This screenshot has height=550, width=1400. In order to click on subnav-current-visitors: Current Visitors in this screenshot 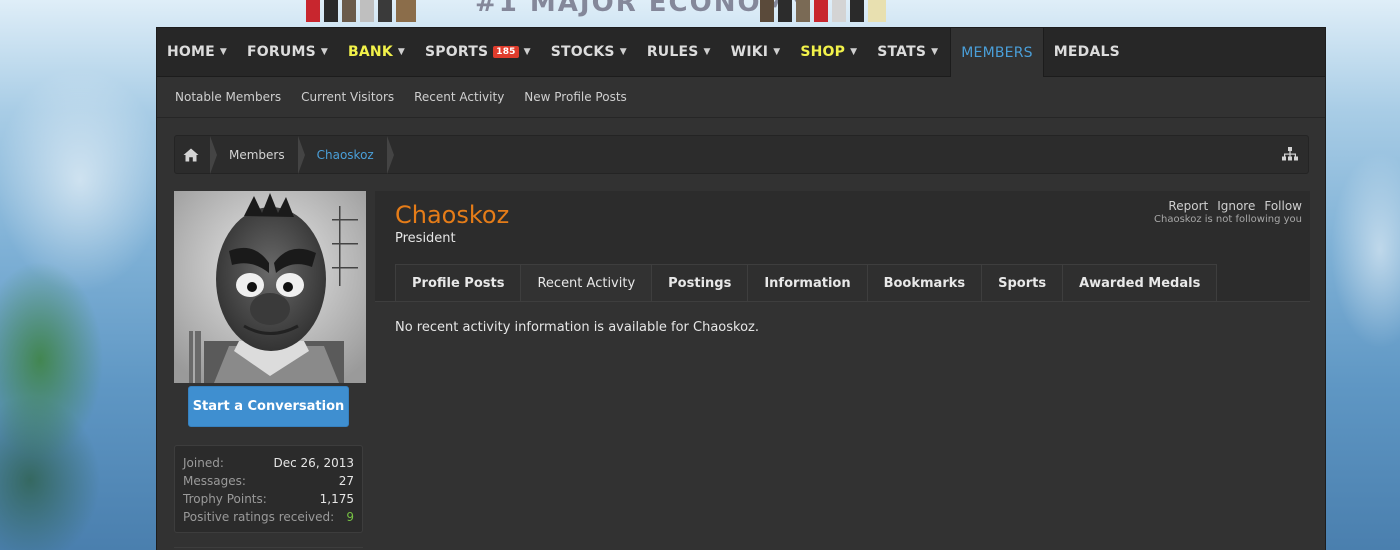, I will do `click(347, 97)`.